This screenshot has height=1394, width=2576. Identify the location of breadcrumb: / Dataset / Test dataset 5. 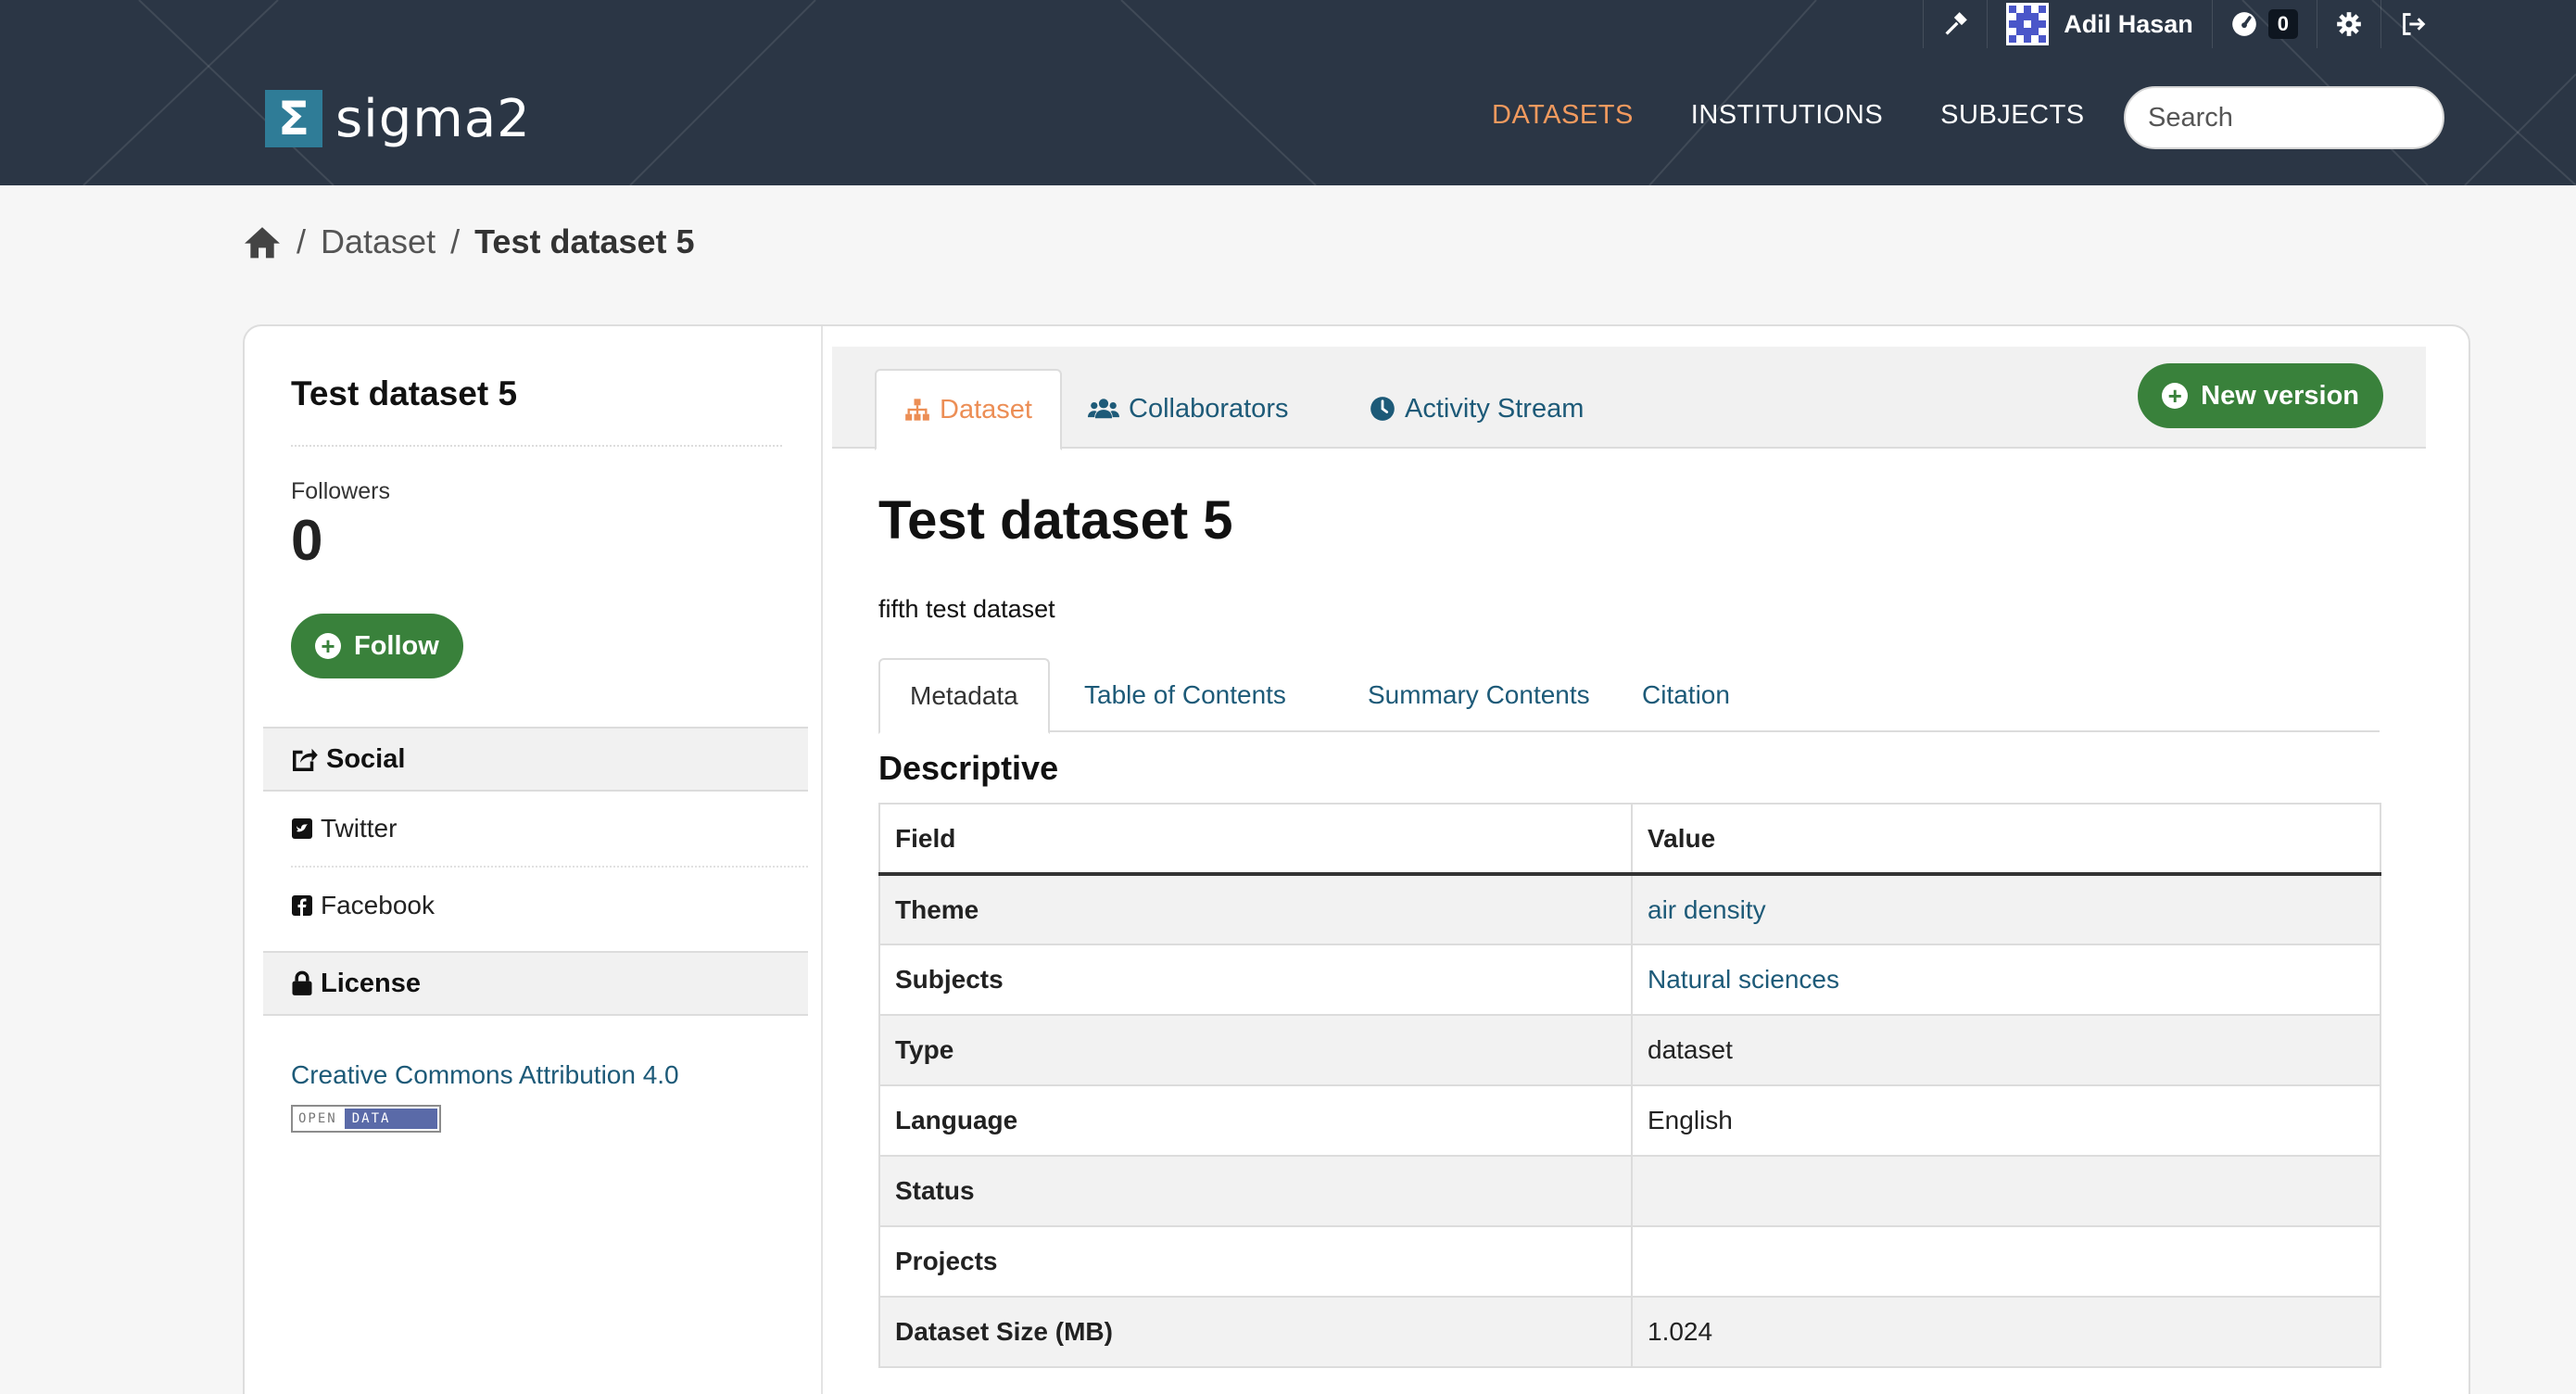
(469, 242).